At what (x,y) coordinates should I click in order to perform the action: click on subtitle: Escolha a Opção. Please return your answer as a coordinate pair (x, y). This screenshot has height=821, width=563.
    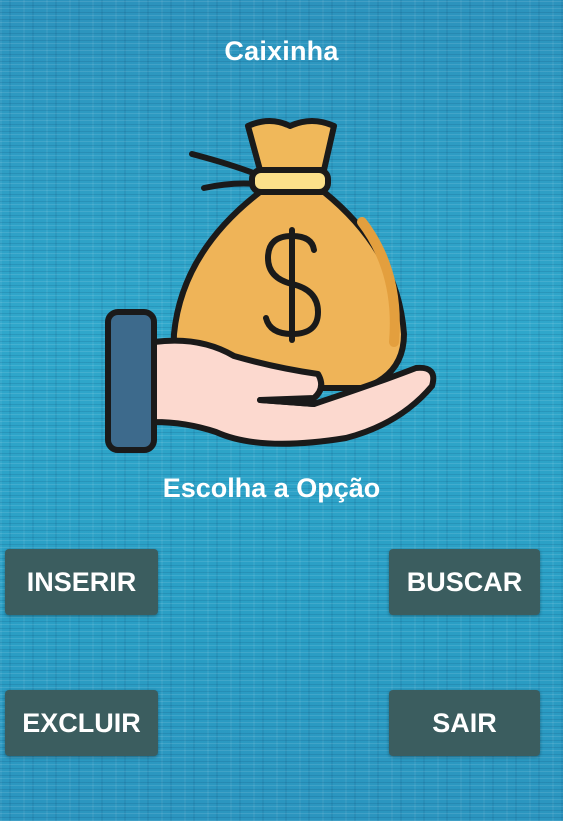
    Looking at the image, I should click on (271, 488).